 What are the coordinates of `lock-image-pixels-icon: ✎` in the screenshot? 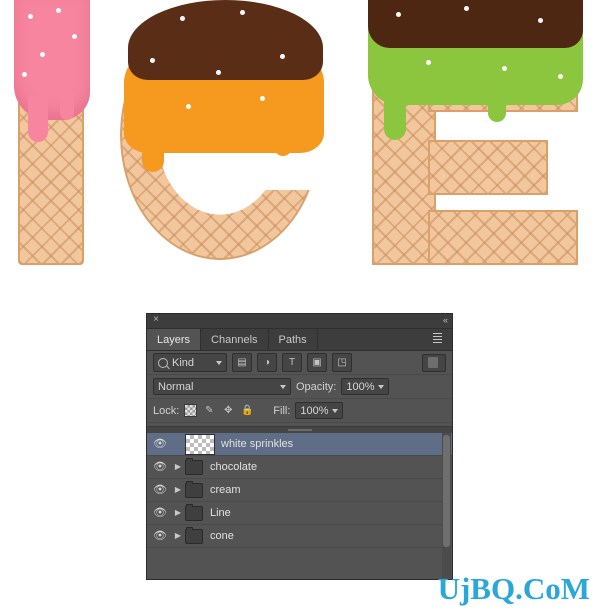 It's located at (209, 411).